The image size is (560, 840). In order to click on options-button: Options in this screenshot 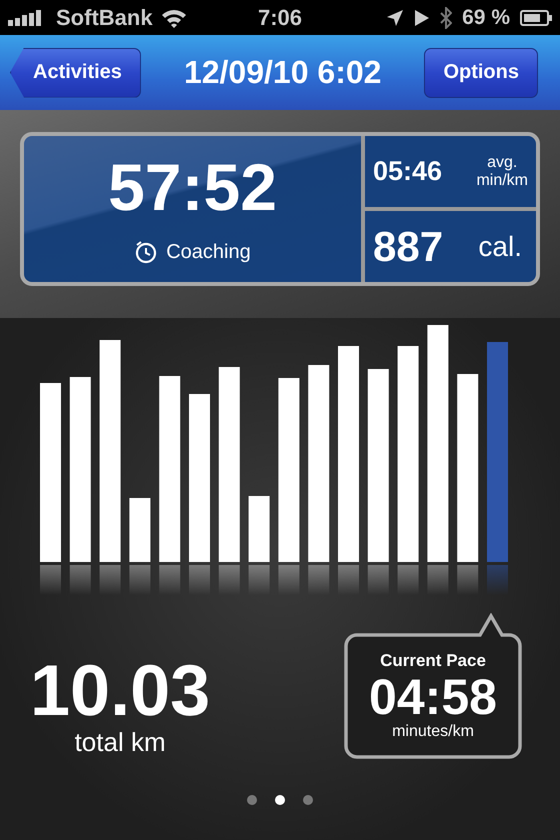, I will do `click(481, 73)`.